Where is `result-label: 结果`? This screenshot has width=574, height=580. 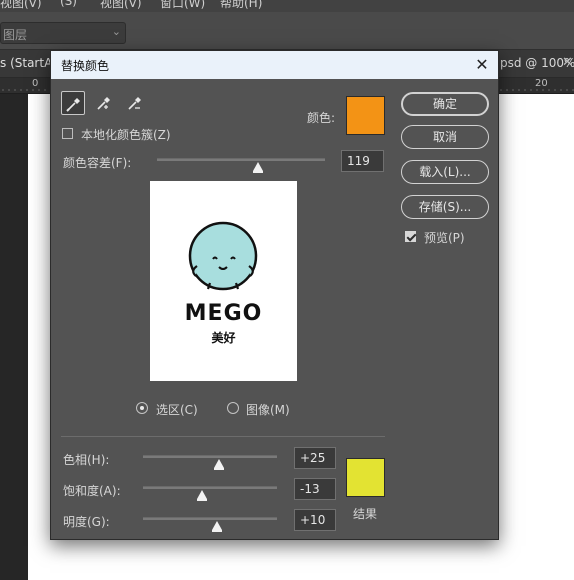 result-label: 结果 is located at coordinates (365, 514).